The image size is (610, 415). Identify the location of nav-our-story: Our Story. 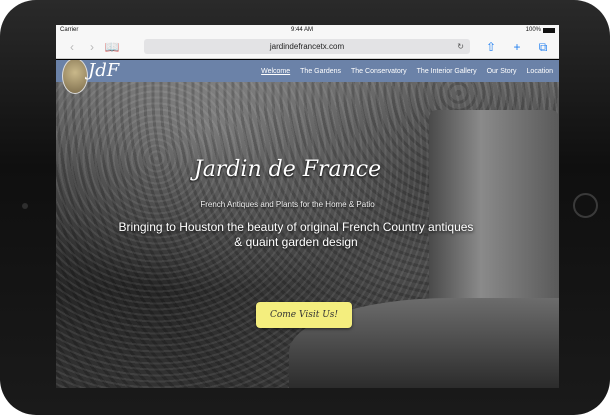
(502, 71).